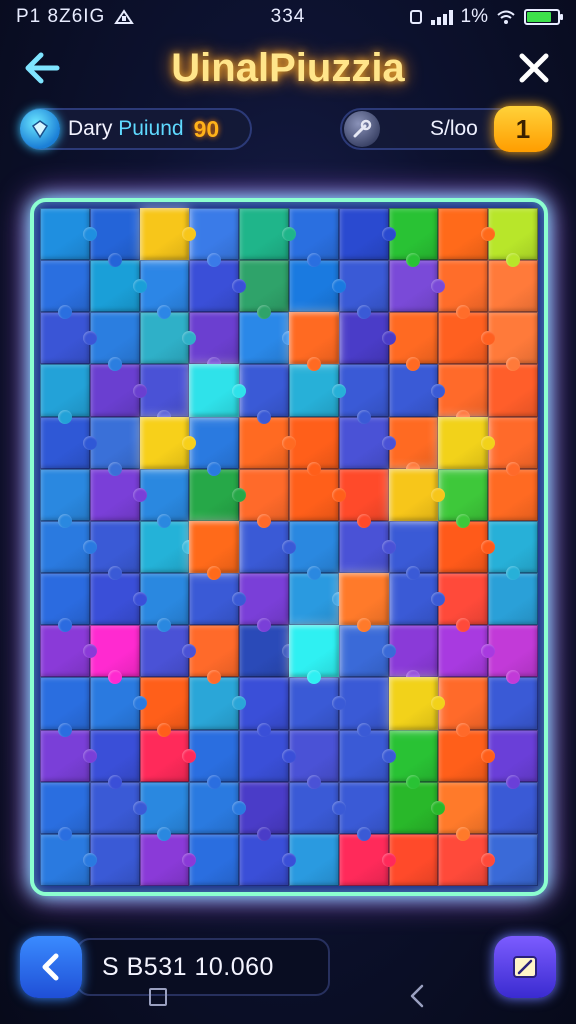 The width and height of the screenshot is (576, 1024). Describe the element at coordinates (525, 967) in the screenshot. I see `edit-button` at that location.